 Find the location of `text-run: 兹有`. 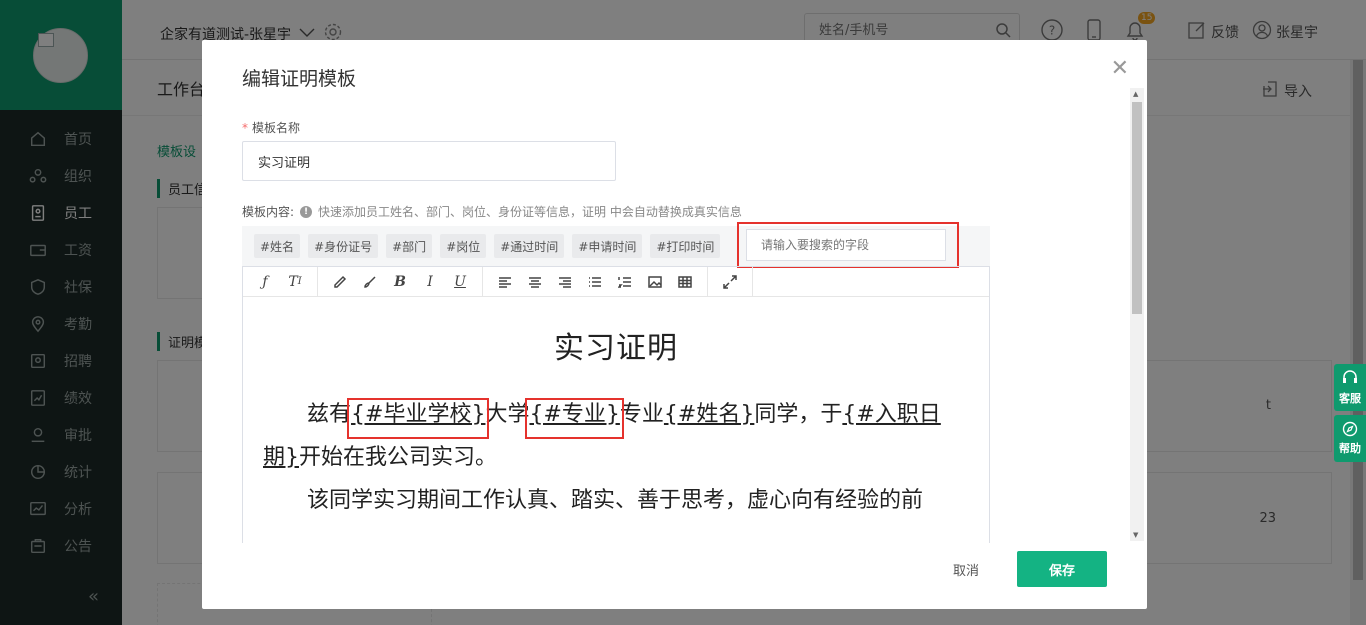

text-run: 兹有 is located at coordinates (329, 414).